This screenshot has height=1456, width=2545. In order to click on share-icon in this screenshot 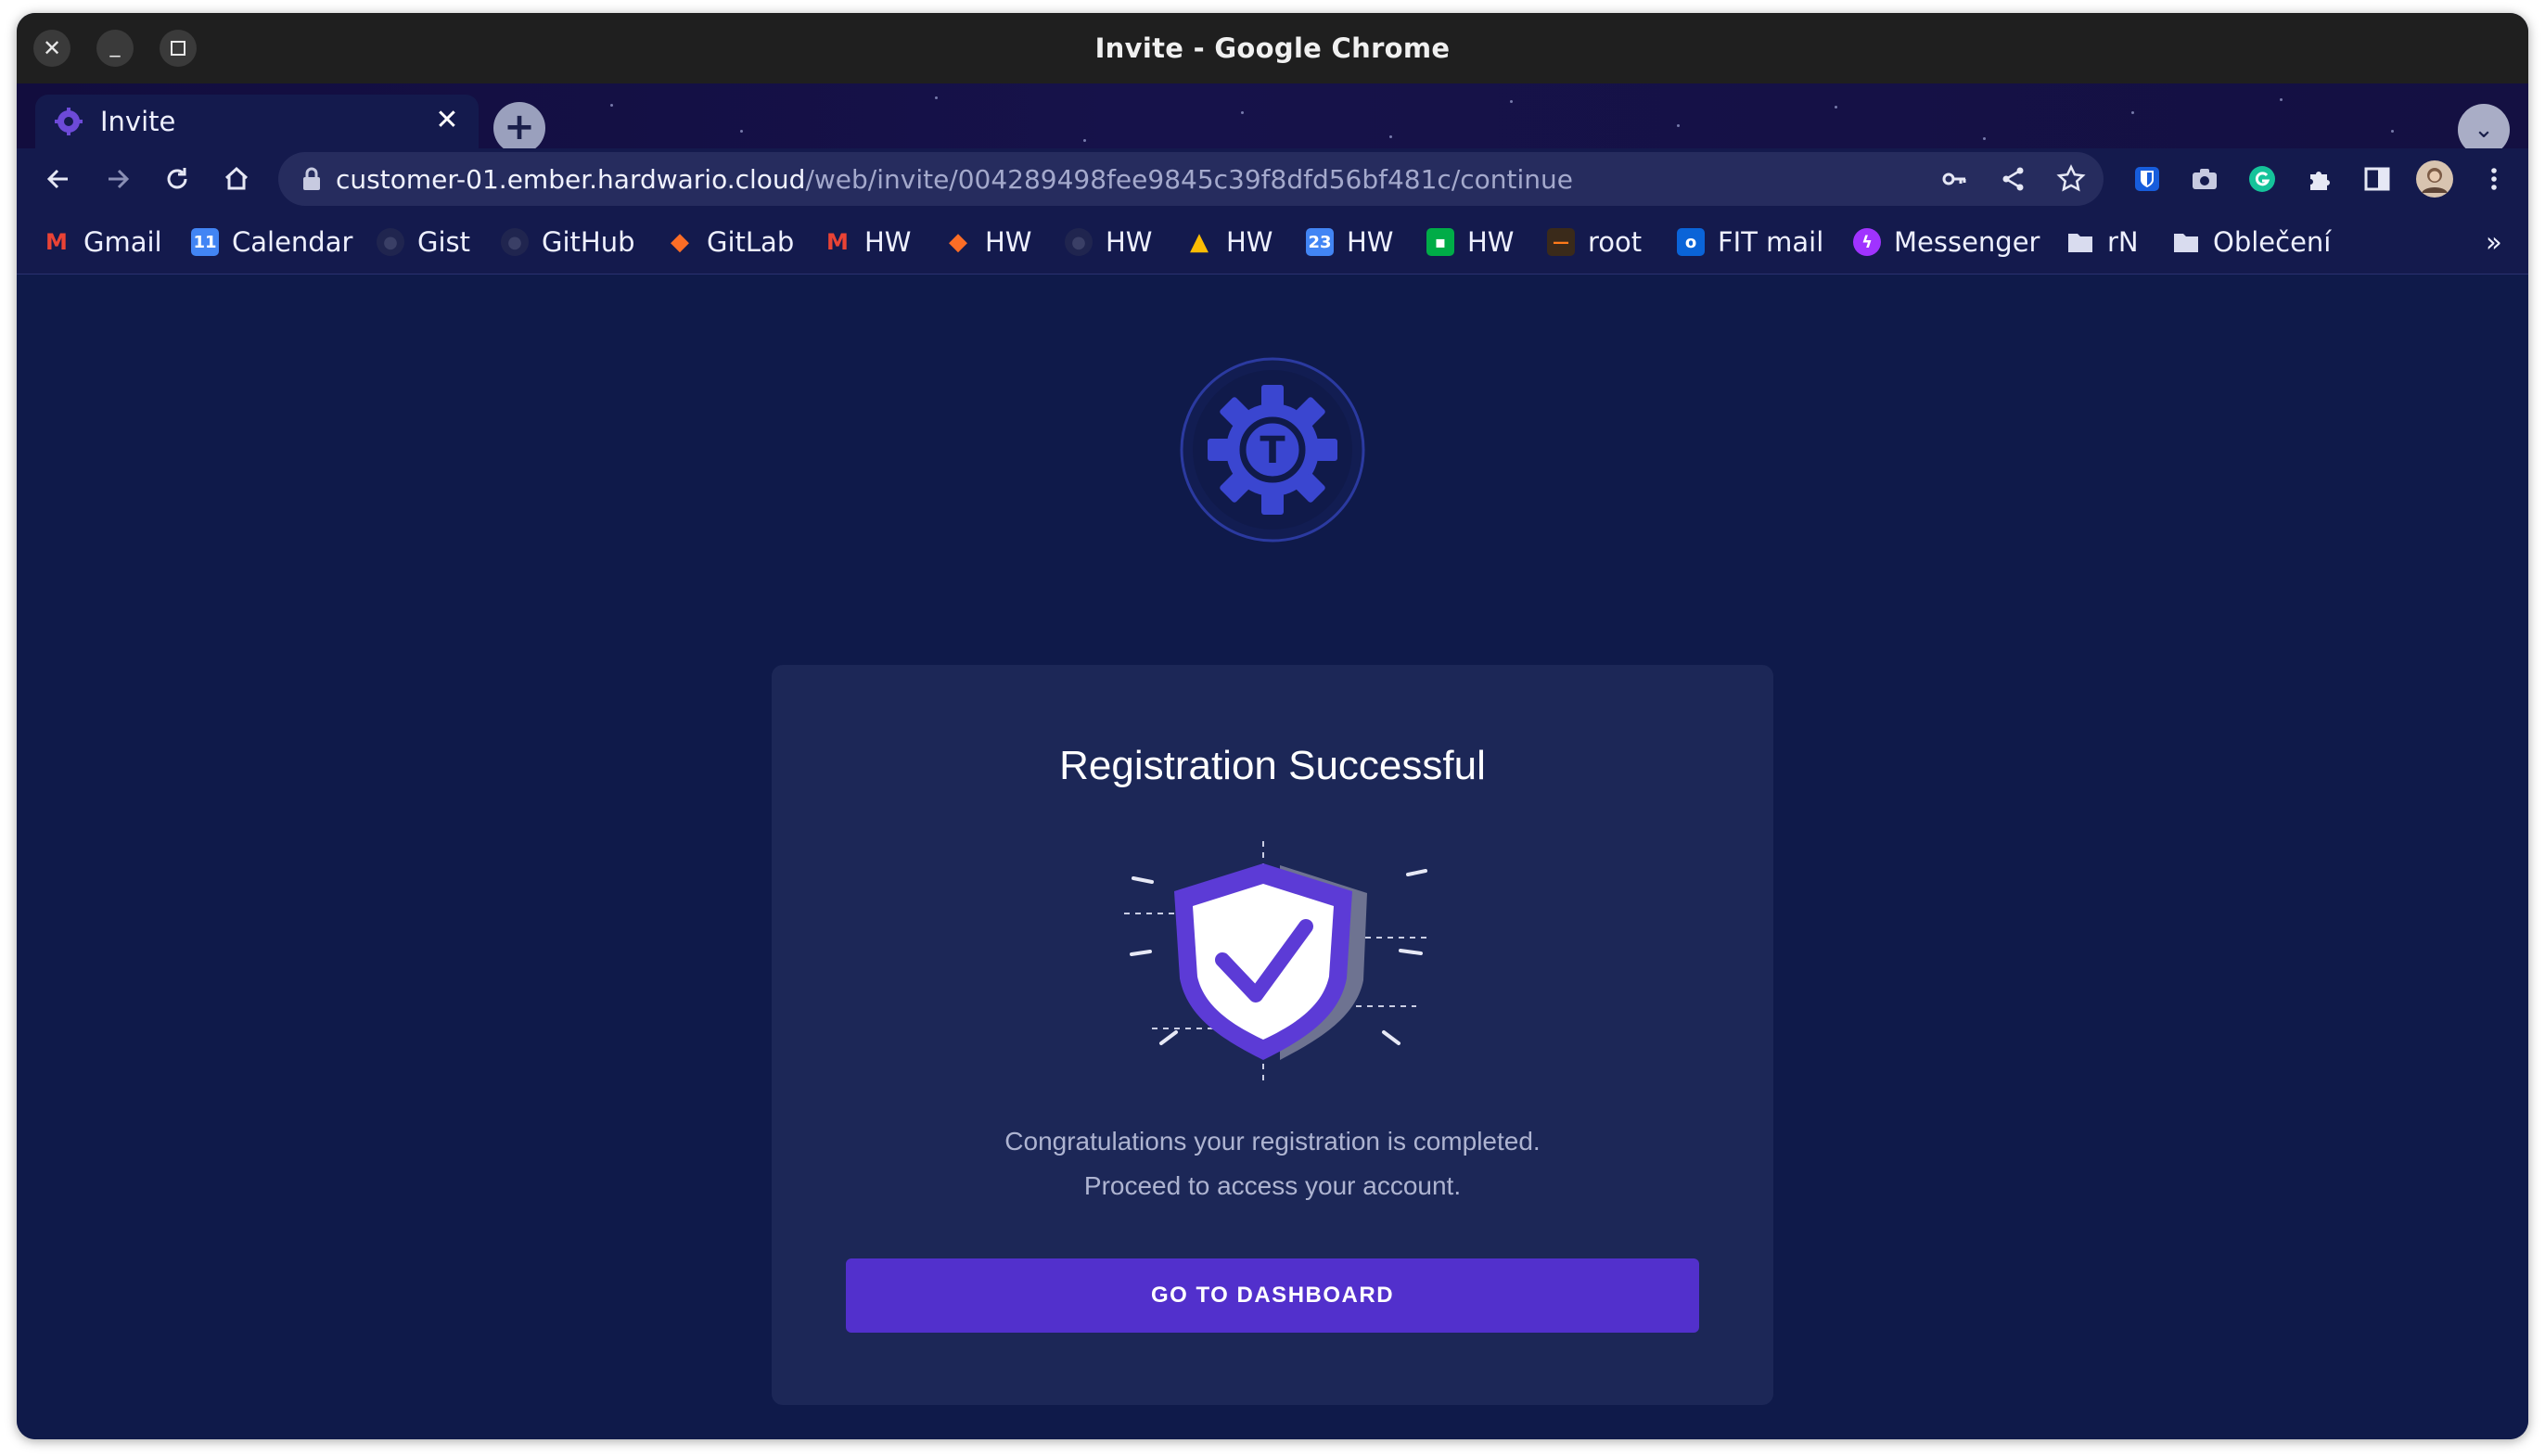, I will do `click(2013, 179)`.